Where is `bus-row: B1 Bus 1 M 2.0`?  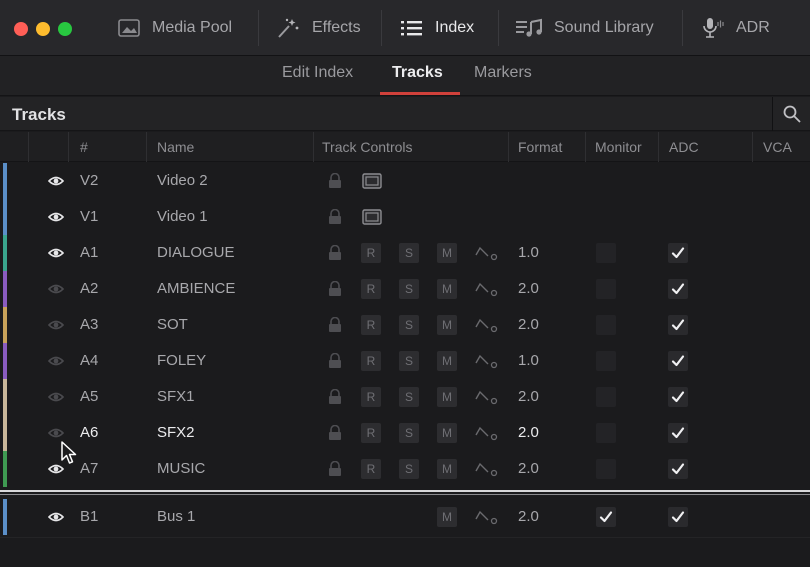 bus-row: B1 Bus 1 M 2.0 is located at coordinates (405, 517).